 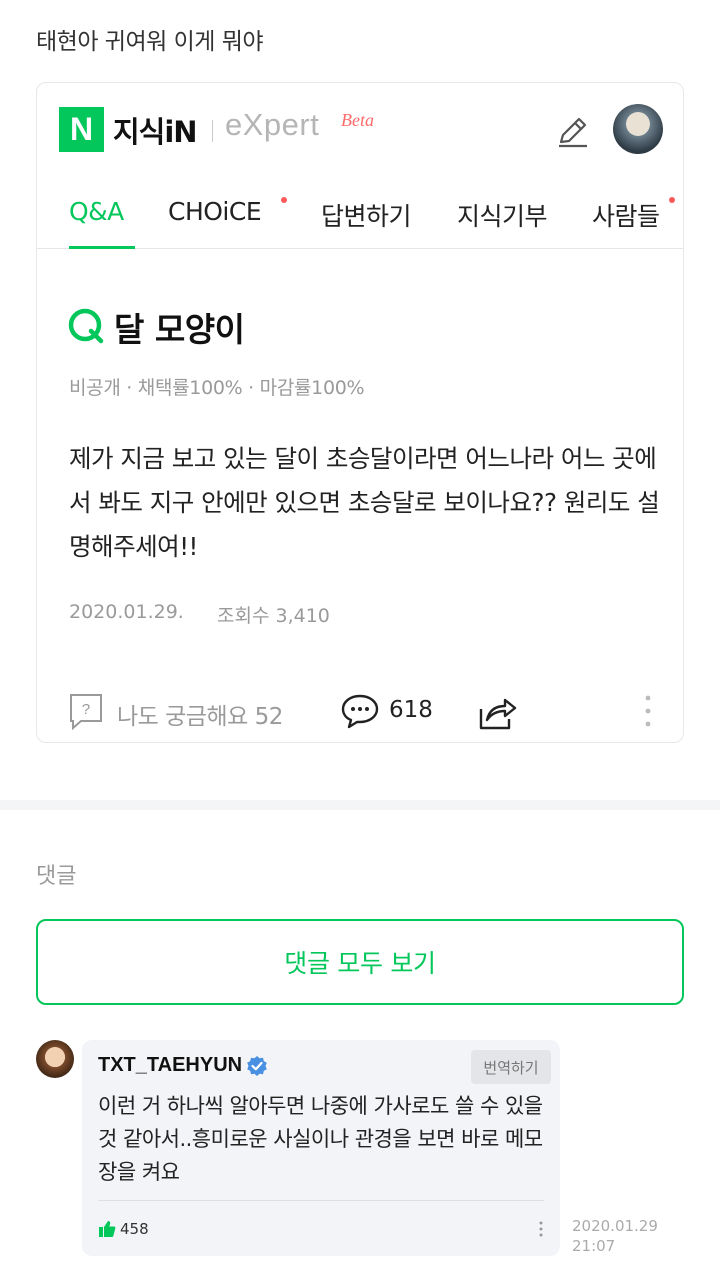 What do you see at coordinates (366, 215) in the screenshot?
I see `tab-answer: 답변하기` at bounding box center [366, 215].